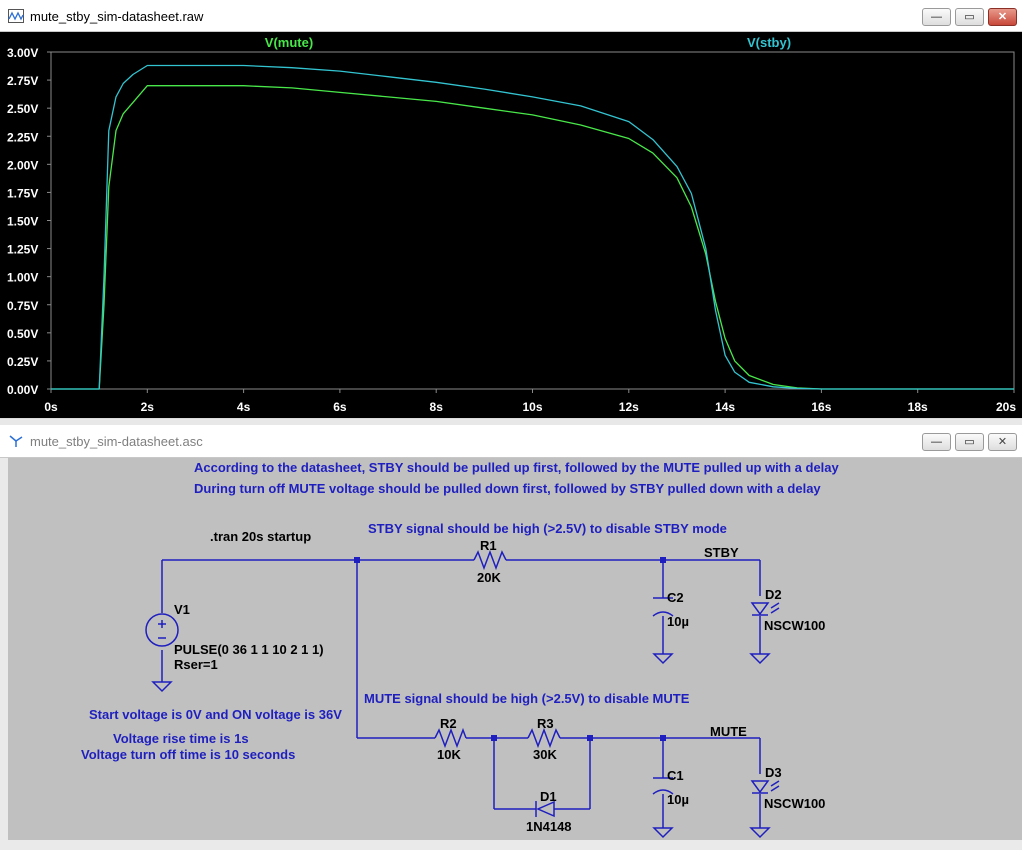 This screenshot has height=850, width=1022. I want to click on c1-name: C1, so click(675, 775).